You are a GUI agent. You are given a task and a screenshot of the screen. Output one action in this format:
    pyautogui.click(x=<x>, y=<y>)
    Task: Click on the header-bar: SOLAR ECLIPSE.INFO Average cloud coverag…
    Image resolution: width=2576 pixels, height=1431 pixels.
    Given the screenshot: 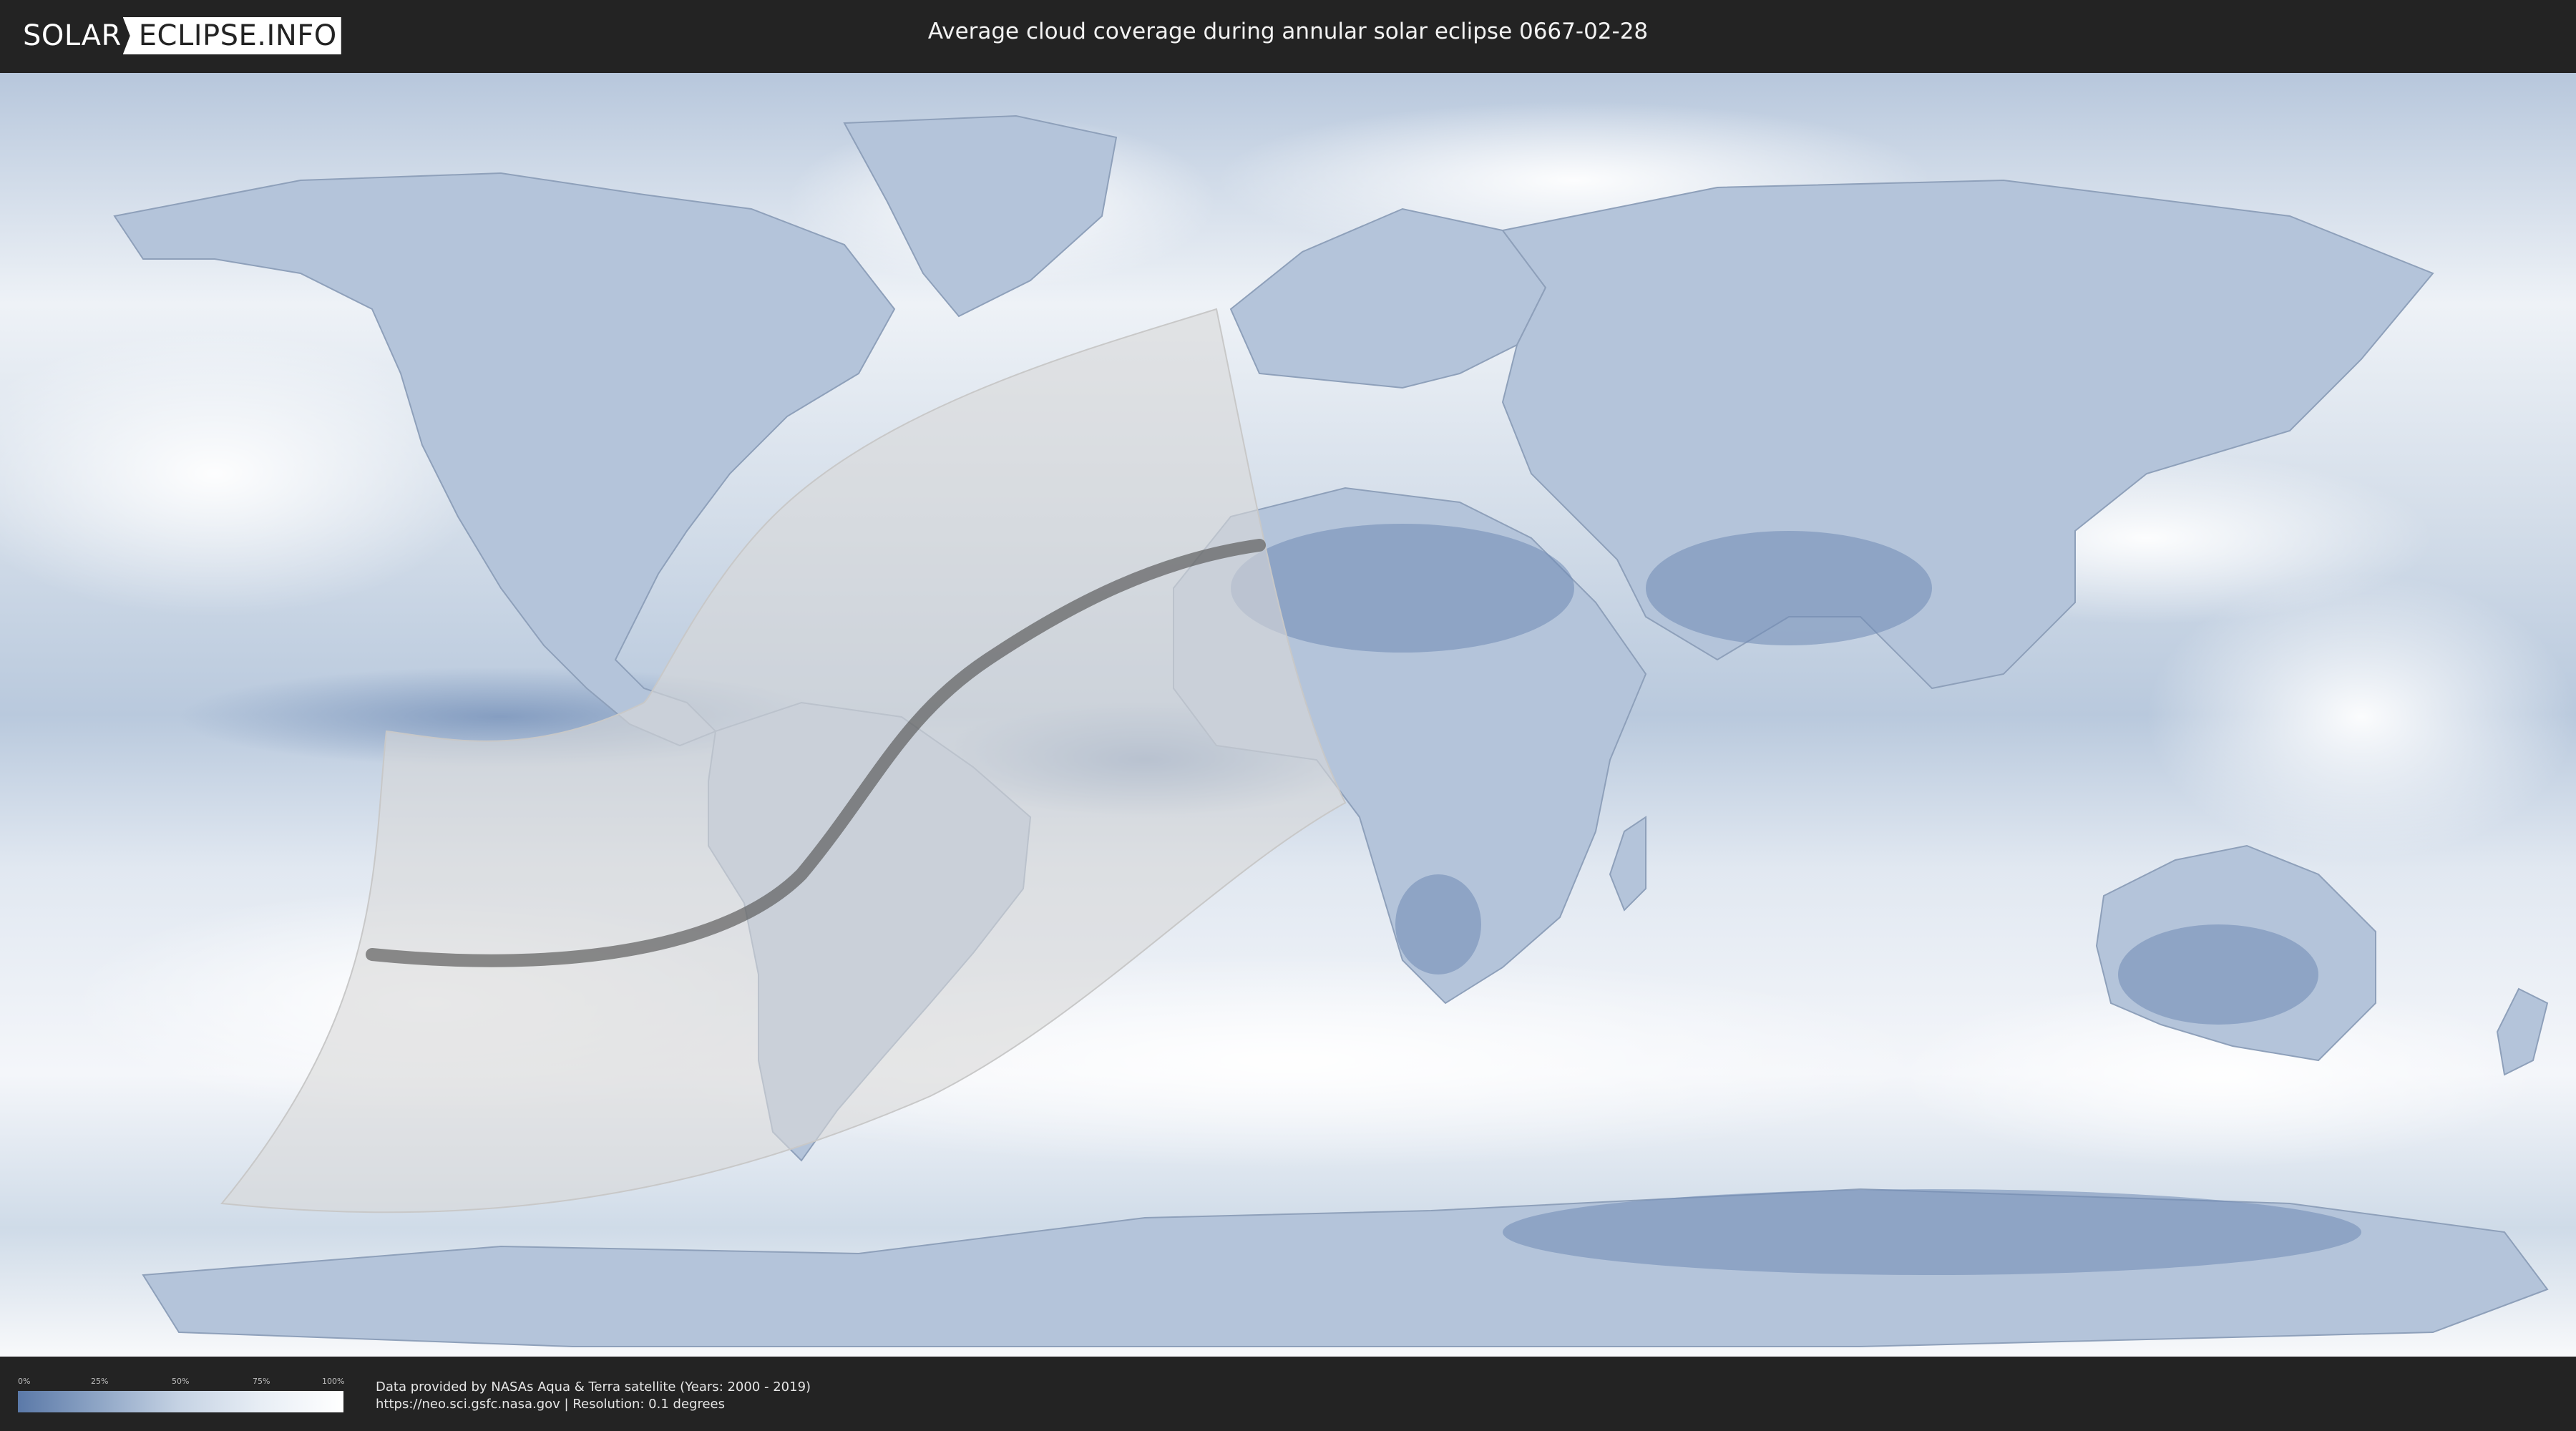 What is the action you would take?
    pyautogui.click(x=1288, y=36)
    